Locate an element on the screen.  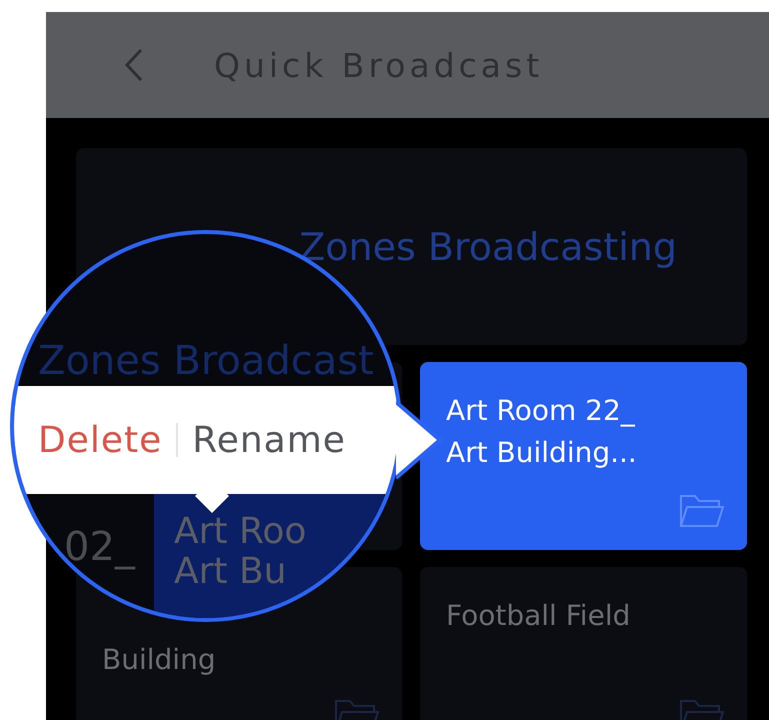
delete-button: Delete is located at coordinates (100, 440).